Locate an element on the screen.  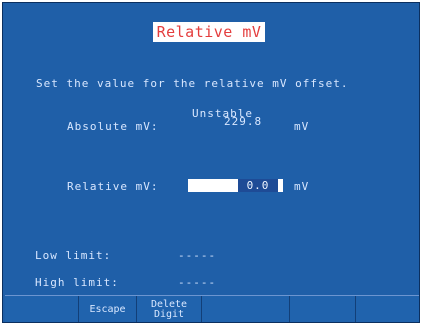
relative-mv-label: Relative mV: is located at coordinates (113, 186).